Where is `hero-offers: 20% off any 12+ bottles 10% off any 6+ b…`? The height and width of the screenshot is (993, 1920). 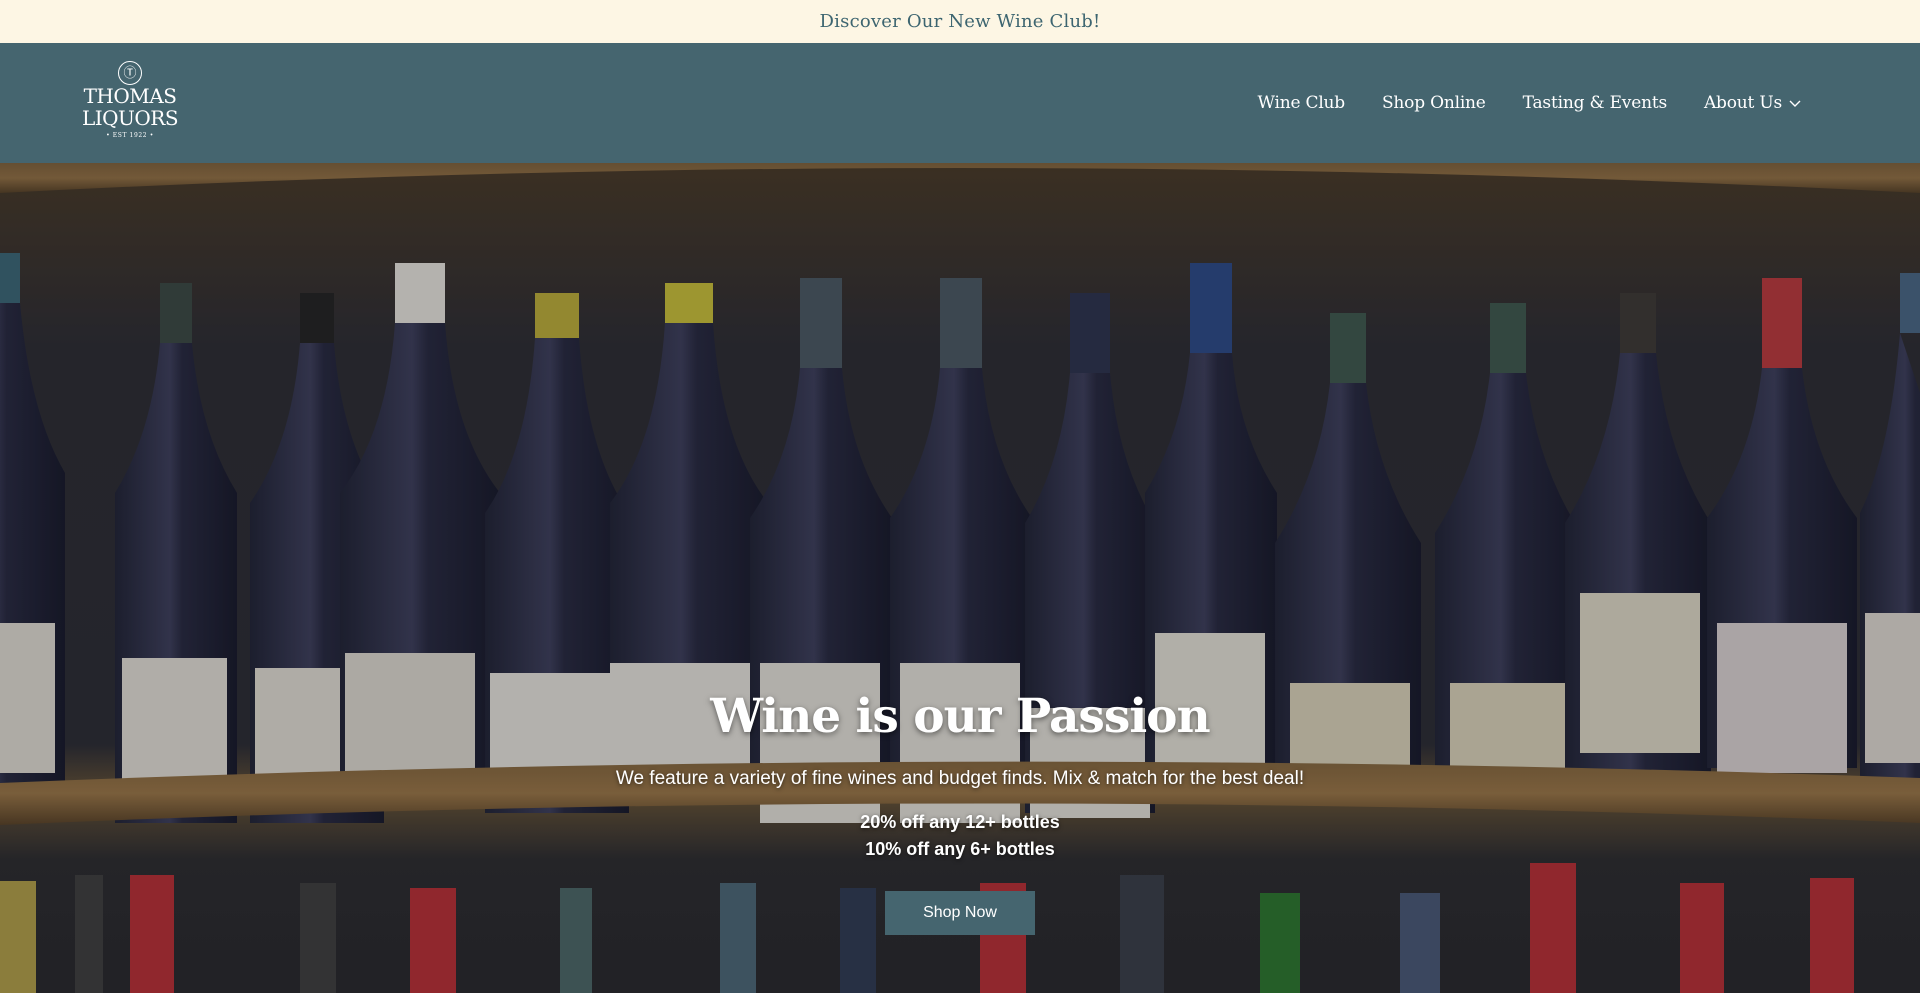 hero-offers: 20% off any 12+ bottles 10% off any 6+ b… is located at coordinates (960, 836).